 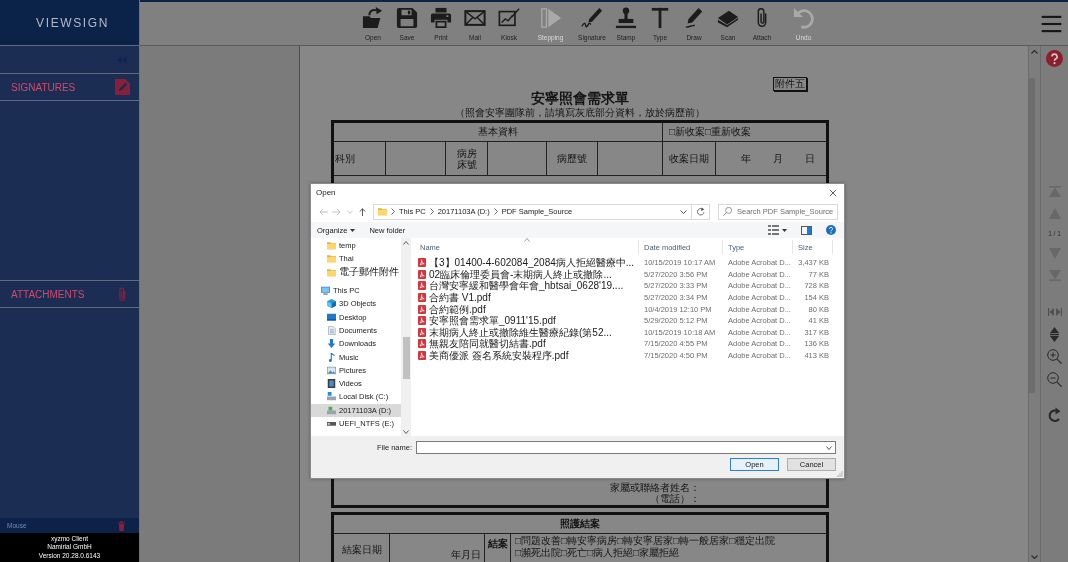 I want to click on preview-pane-button, so click(x=806, y=230).